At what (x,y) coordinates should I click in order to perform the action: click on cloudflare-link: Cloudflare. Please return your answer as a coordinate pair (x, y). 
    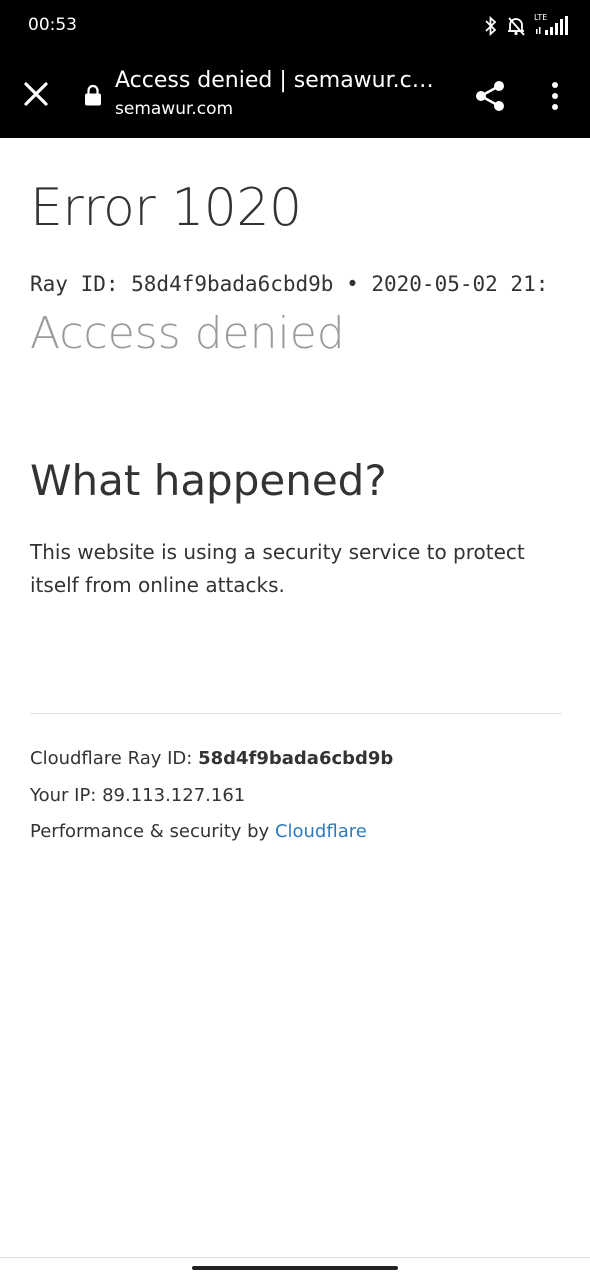
    Looking at the image, I should click on (321, 831).